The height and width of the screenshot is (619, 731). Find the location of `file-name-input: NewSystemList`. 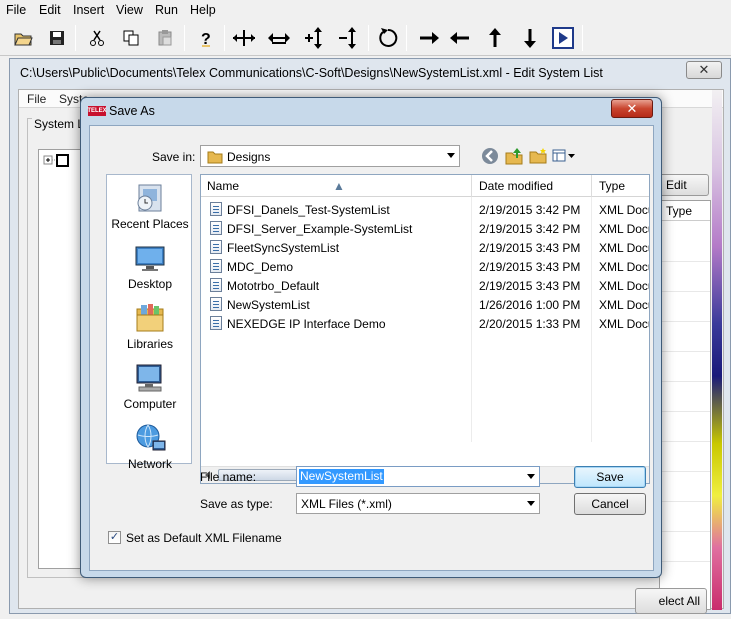

file-name-input: NewSystemList is located at coordinates (418, 476).